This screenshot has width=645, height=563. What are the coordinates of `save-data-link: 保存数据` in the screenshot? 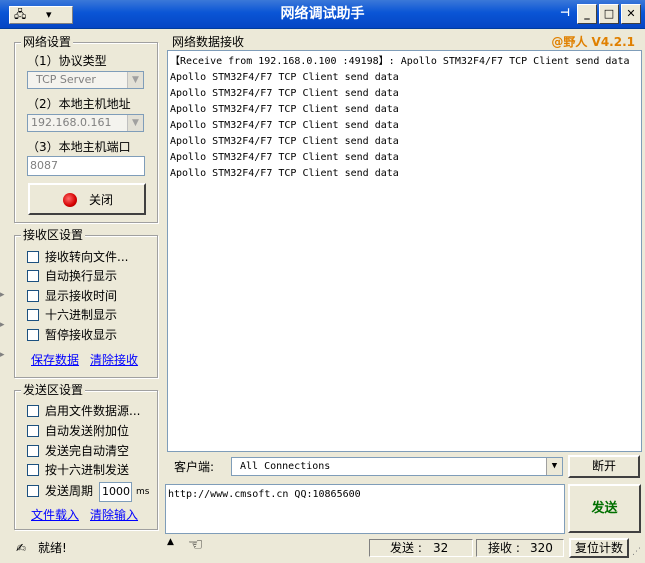 It's located at (55, 360).